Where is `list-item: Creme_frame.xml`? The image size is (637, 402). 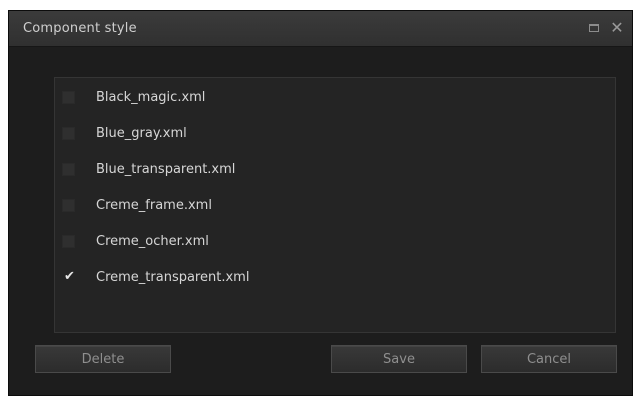 list-item: Creme_frame.xml is located at coordinates (335, 207).